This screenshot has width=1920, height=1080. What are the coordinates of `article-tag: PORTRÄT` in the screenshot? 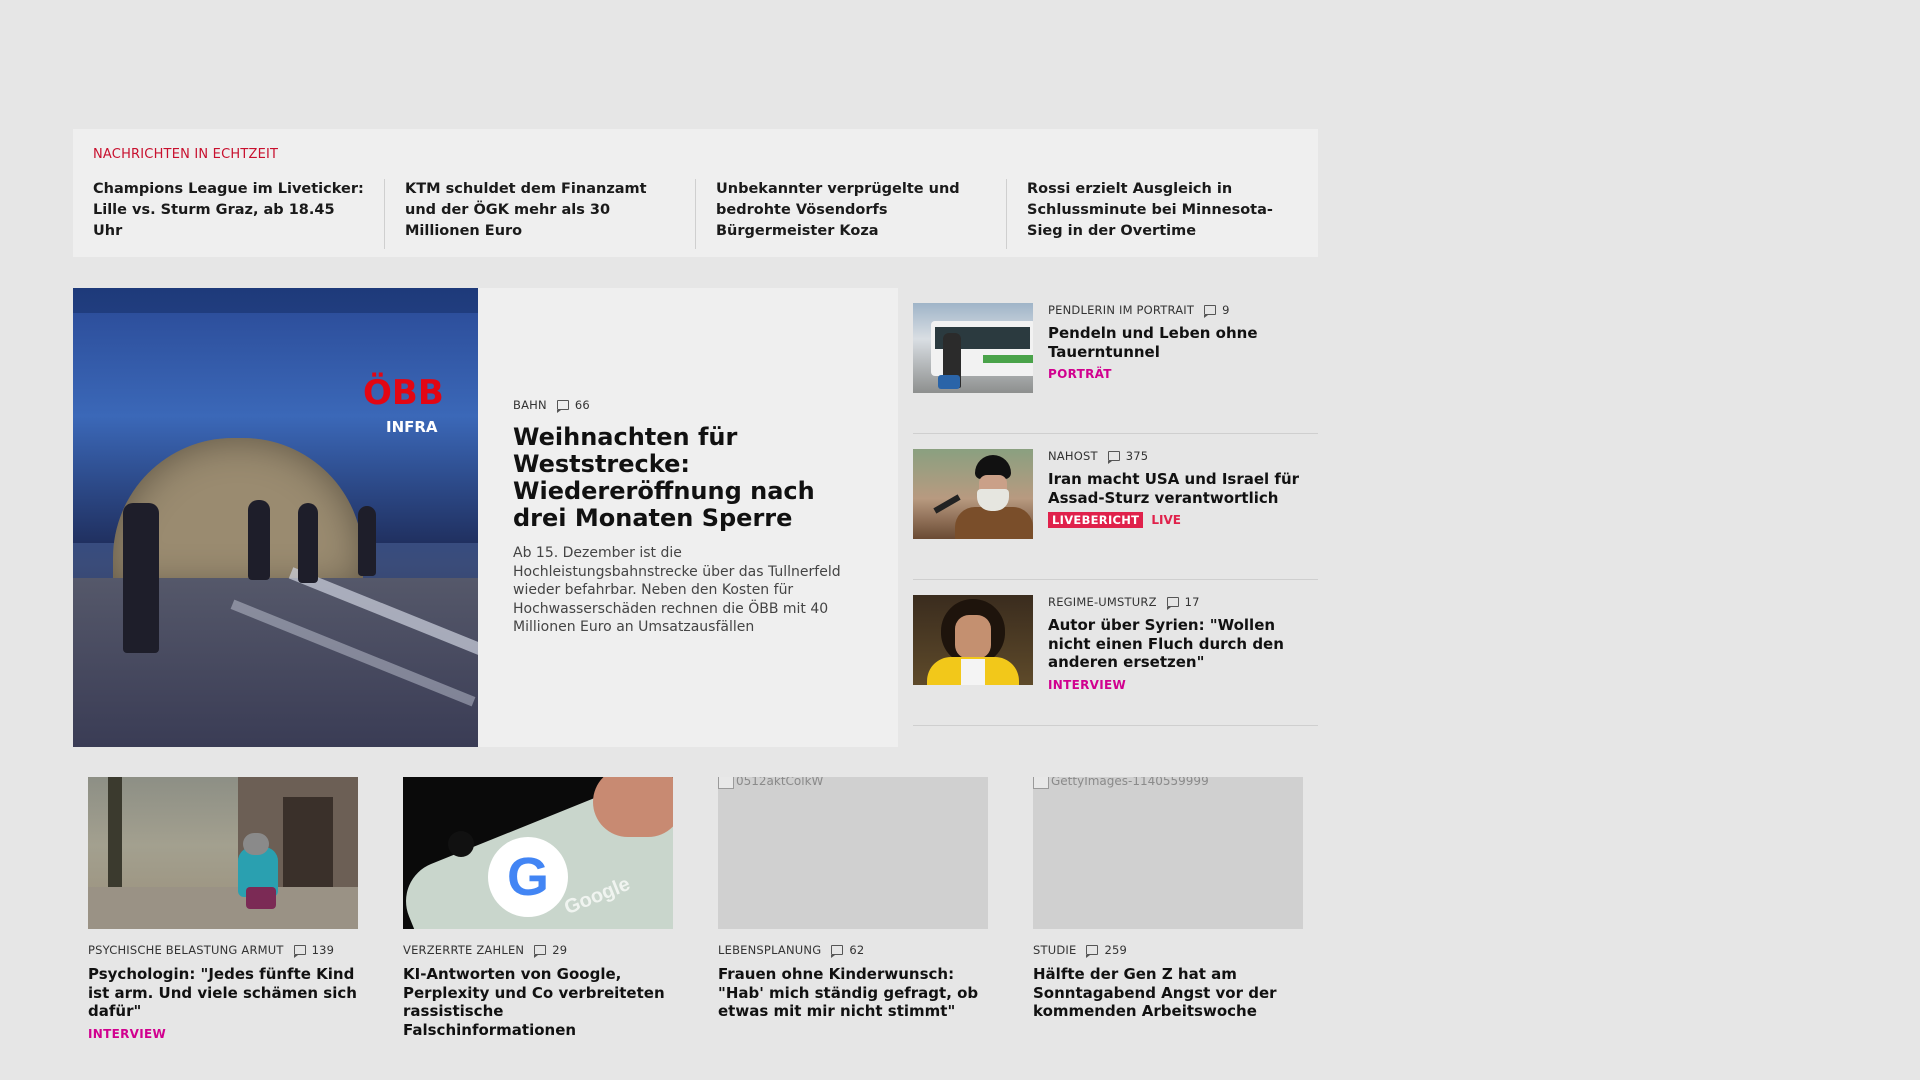 It's located at (1080, 374).